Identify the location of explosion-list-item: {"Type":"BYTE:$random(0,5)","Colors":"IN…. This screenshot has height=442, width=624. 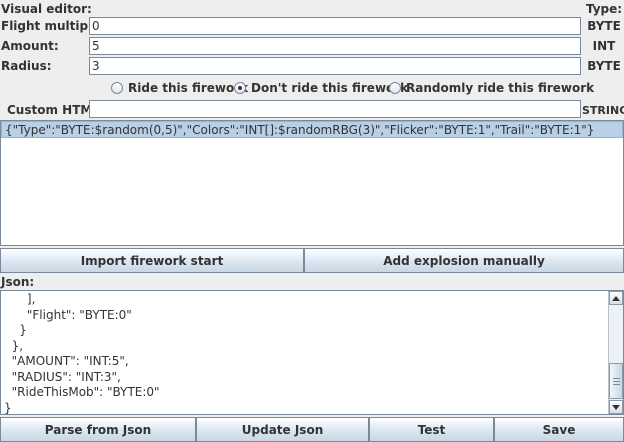
(312, 129).